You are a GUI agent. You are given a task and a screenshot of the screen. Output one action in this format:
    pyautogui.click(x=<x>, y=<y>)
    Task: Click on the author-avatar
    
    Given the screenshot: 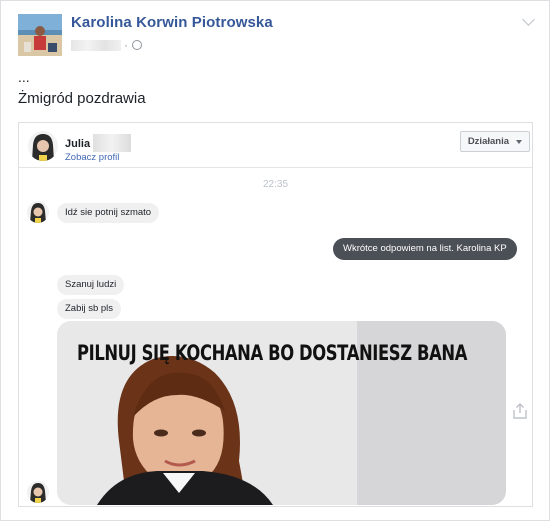 What is the action you would take?
    pyautogui.click(x=40, y=35)
    